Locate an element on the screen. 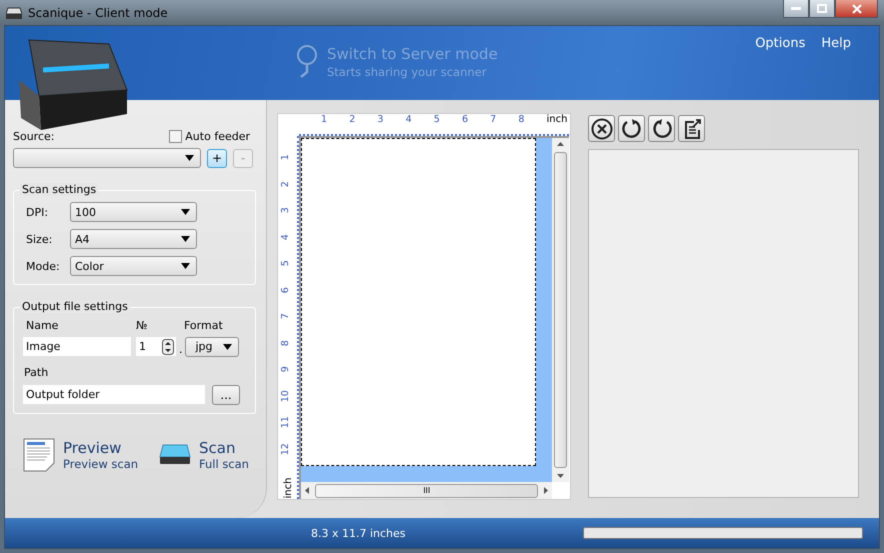 This screenshot has width=884, height=553. vertical-scrollbar is located at coordinates (561, 310).